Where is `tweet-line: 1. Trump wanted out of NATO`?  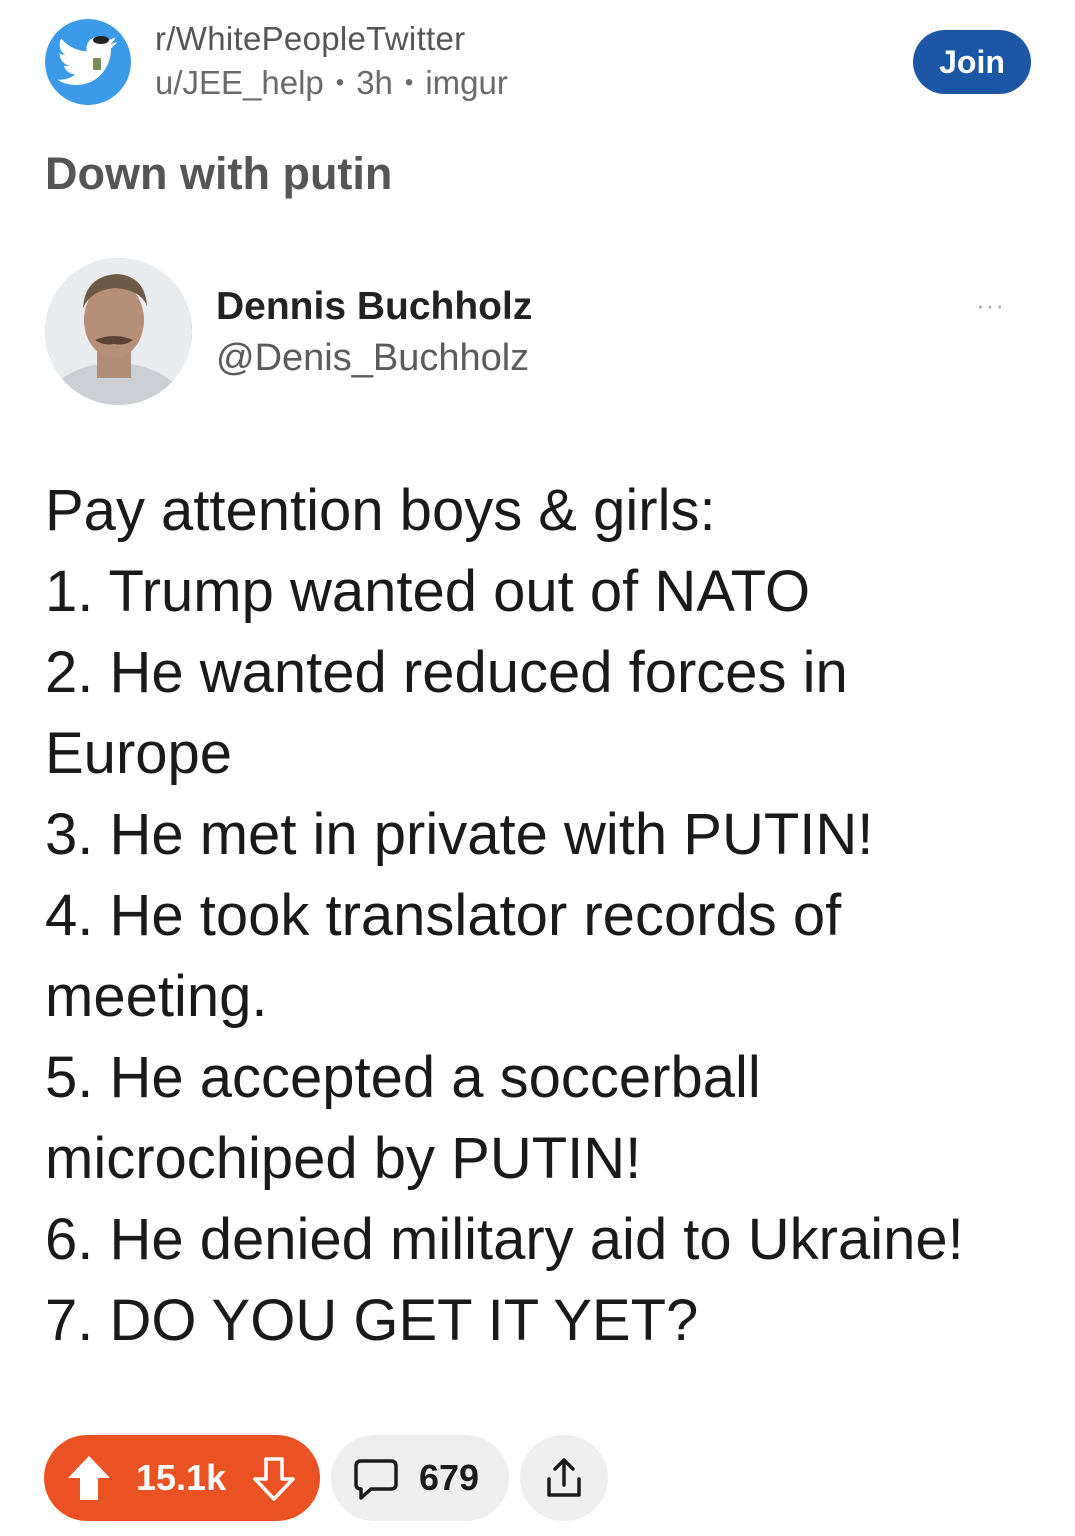
tweet-line: 1. Trump wanted out of NATO is located at coordinates (428, 591).